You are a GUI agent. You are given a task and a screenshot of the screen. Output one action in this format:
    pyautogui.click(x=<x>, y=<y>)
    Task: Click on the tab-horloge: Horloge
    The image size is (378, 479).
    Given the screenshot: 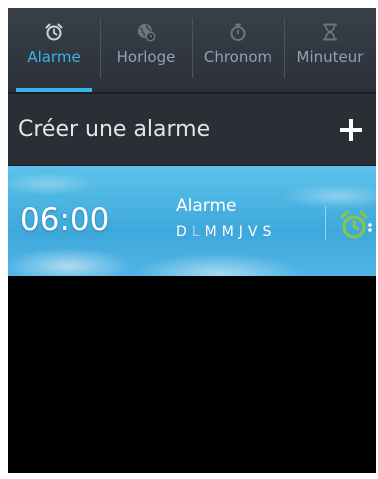 What is the action you would take?
    pyautogui.click(x=146, y=50)
    